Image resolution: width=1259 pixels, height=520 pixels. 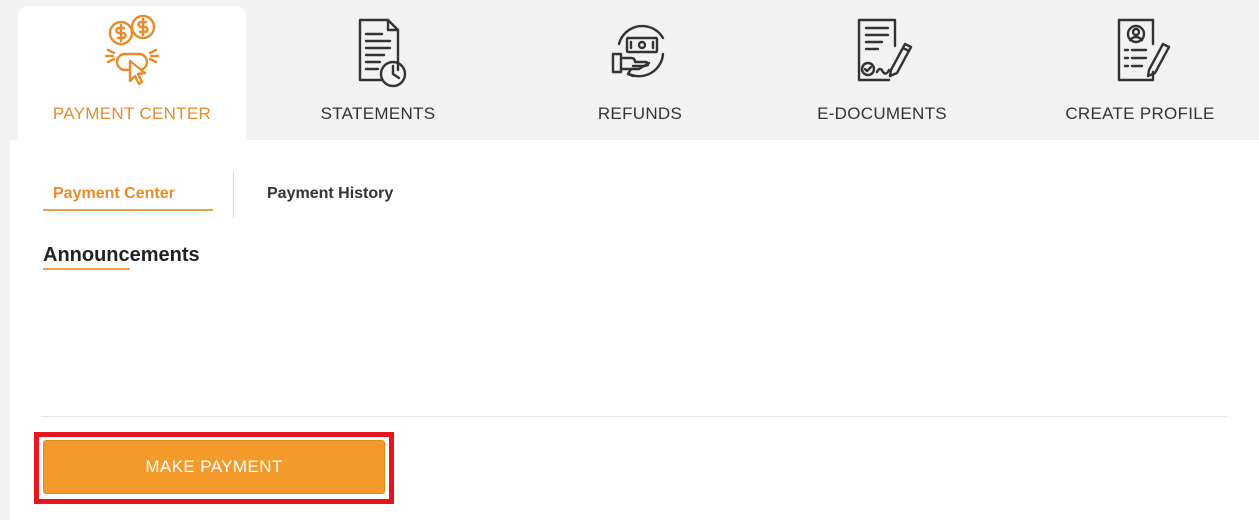 What do you see at coordinates (882, 52) in the screenshot?
I see `signed-document-icon` at bounding box center [882, 52].